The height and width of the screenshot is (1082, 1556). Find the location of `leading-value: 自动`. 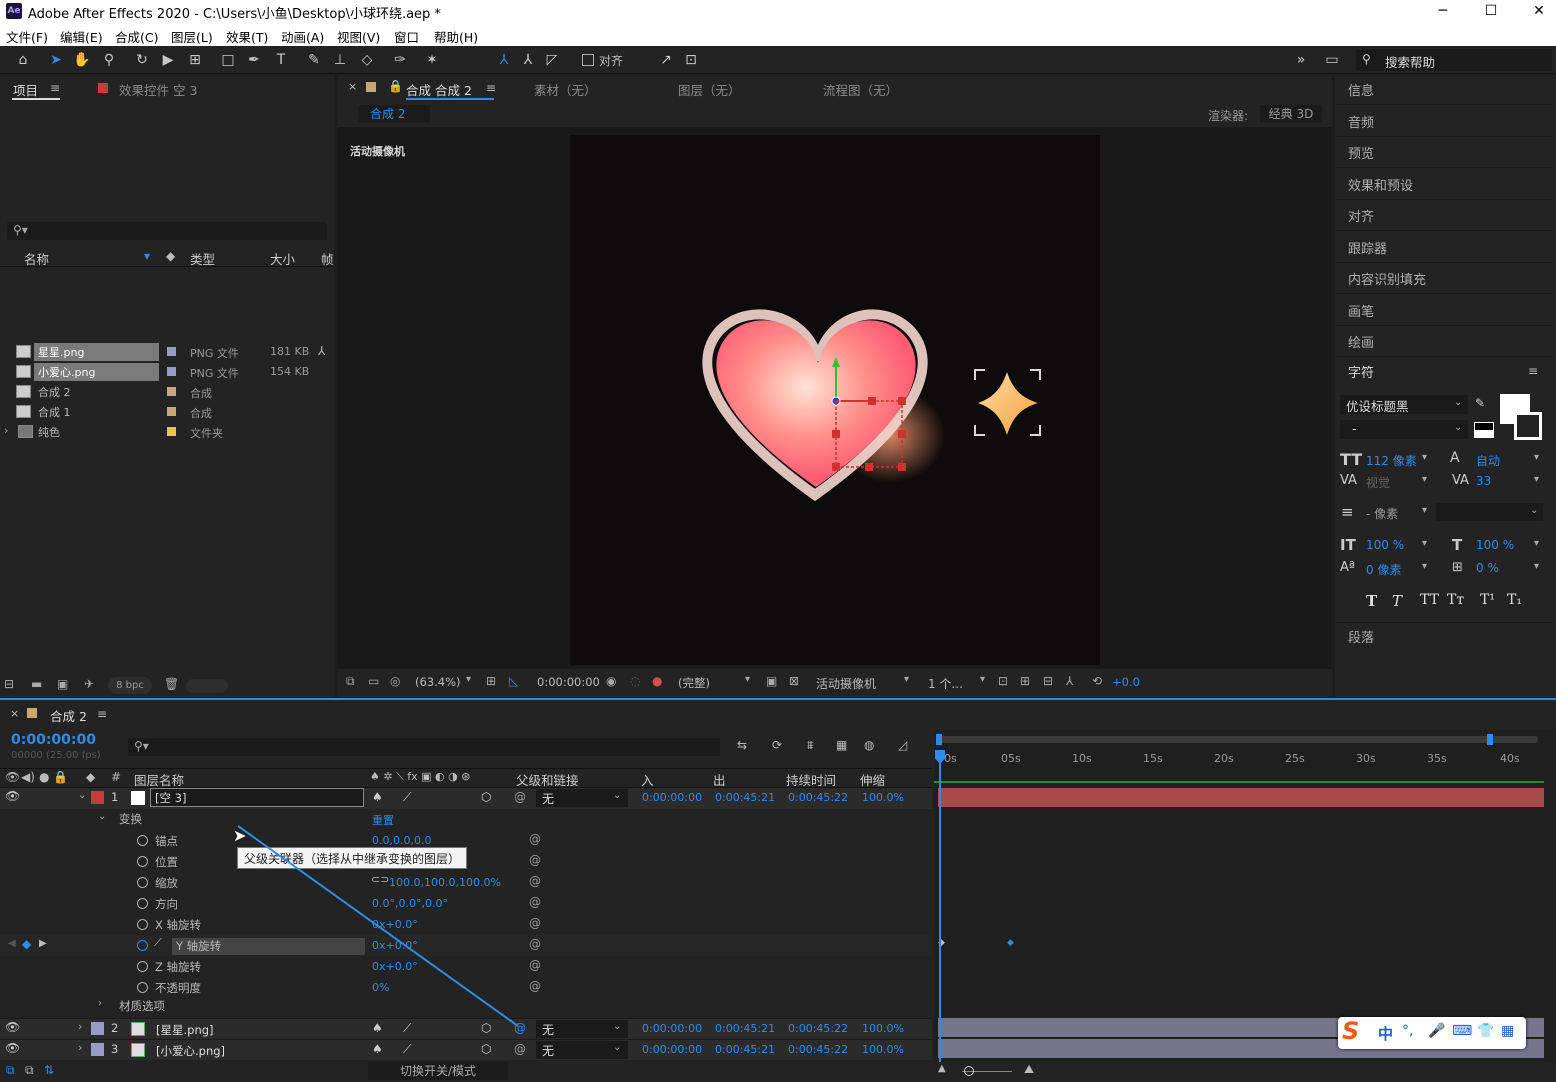

leading-value: 自动 is located at coordinates (1488, 460).